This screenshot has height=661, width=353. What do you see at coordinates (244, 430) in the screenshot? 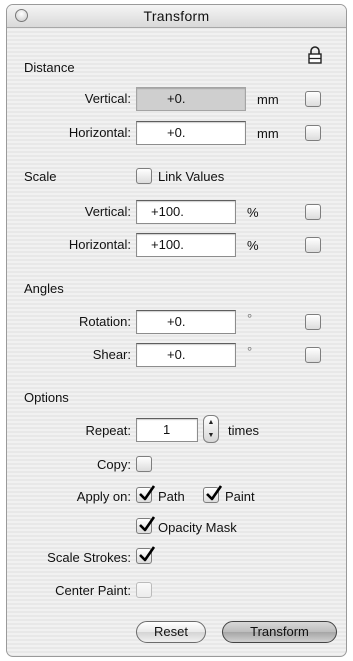
I see `repeat-unit: times` at bounding box center [244, 430].